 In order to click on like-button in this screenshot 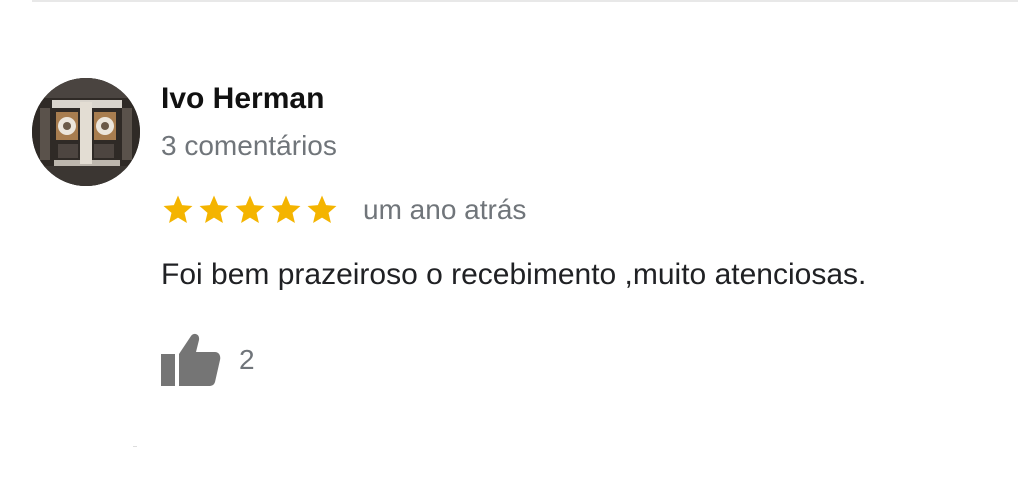, I will do `click(193, 360)`.